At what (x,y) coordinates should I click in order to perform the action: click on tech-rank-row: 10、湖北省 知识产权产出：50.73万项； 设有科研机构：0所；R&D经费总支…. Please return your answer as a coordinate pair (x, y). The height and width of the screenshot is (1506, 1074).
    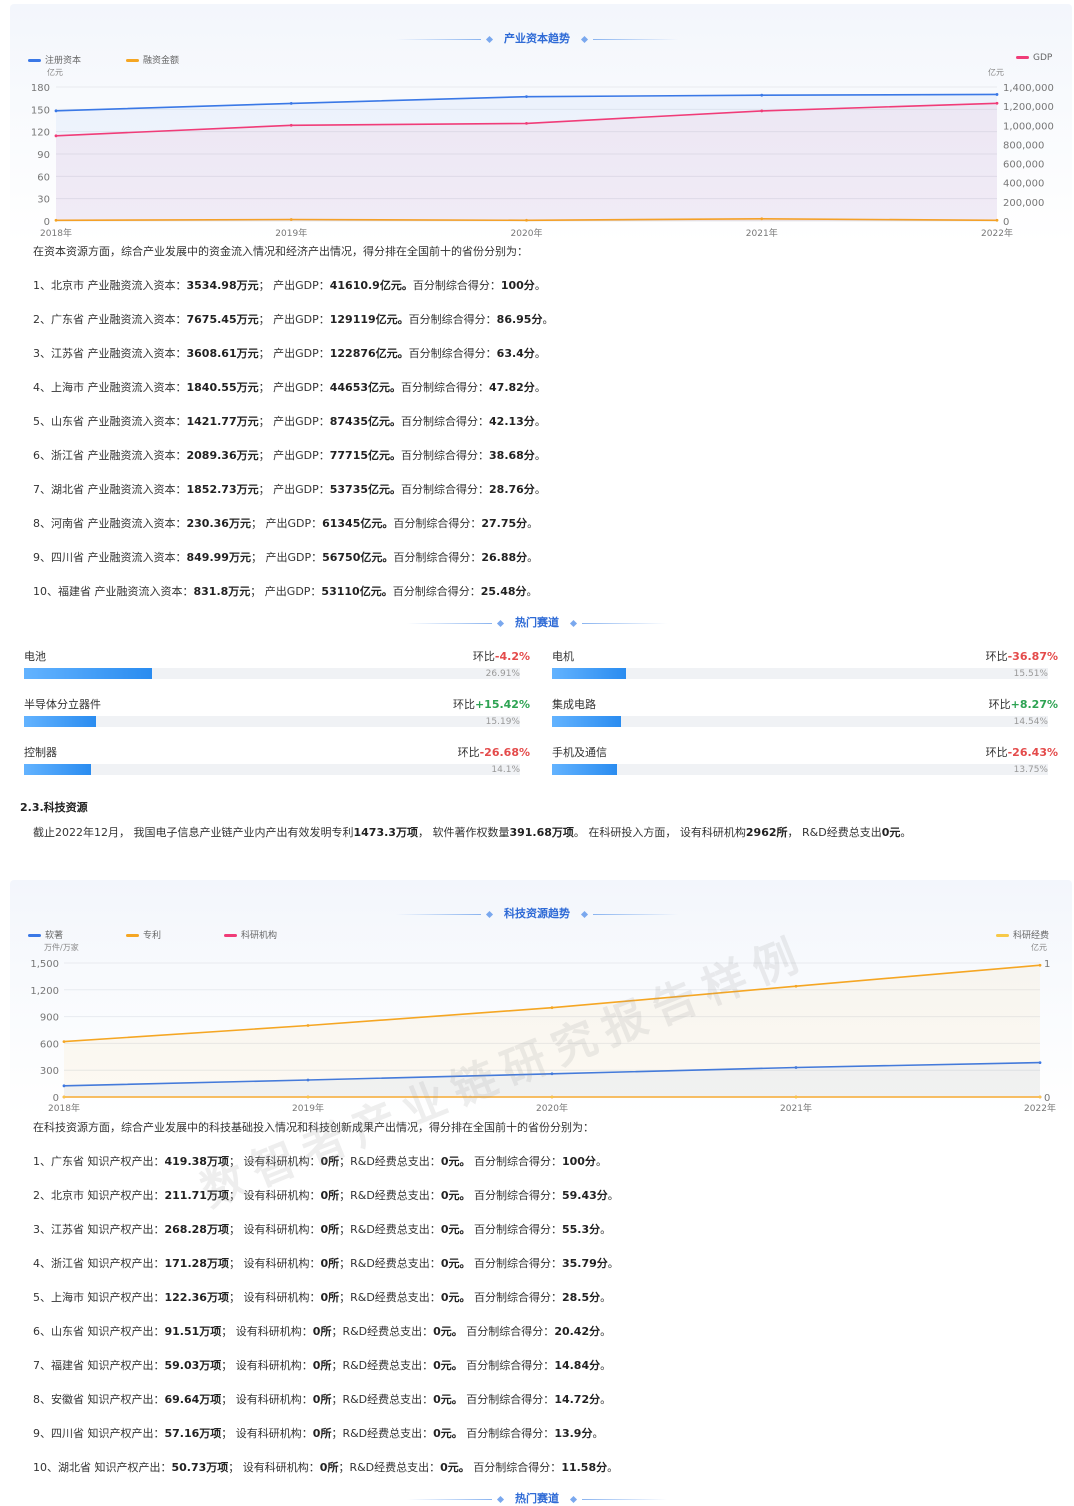
    Looking at the image, I should click on (326, 1467).